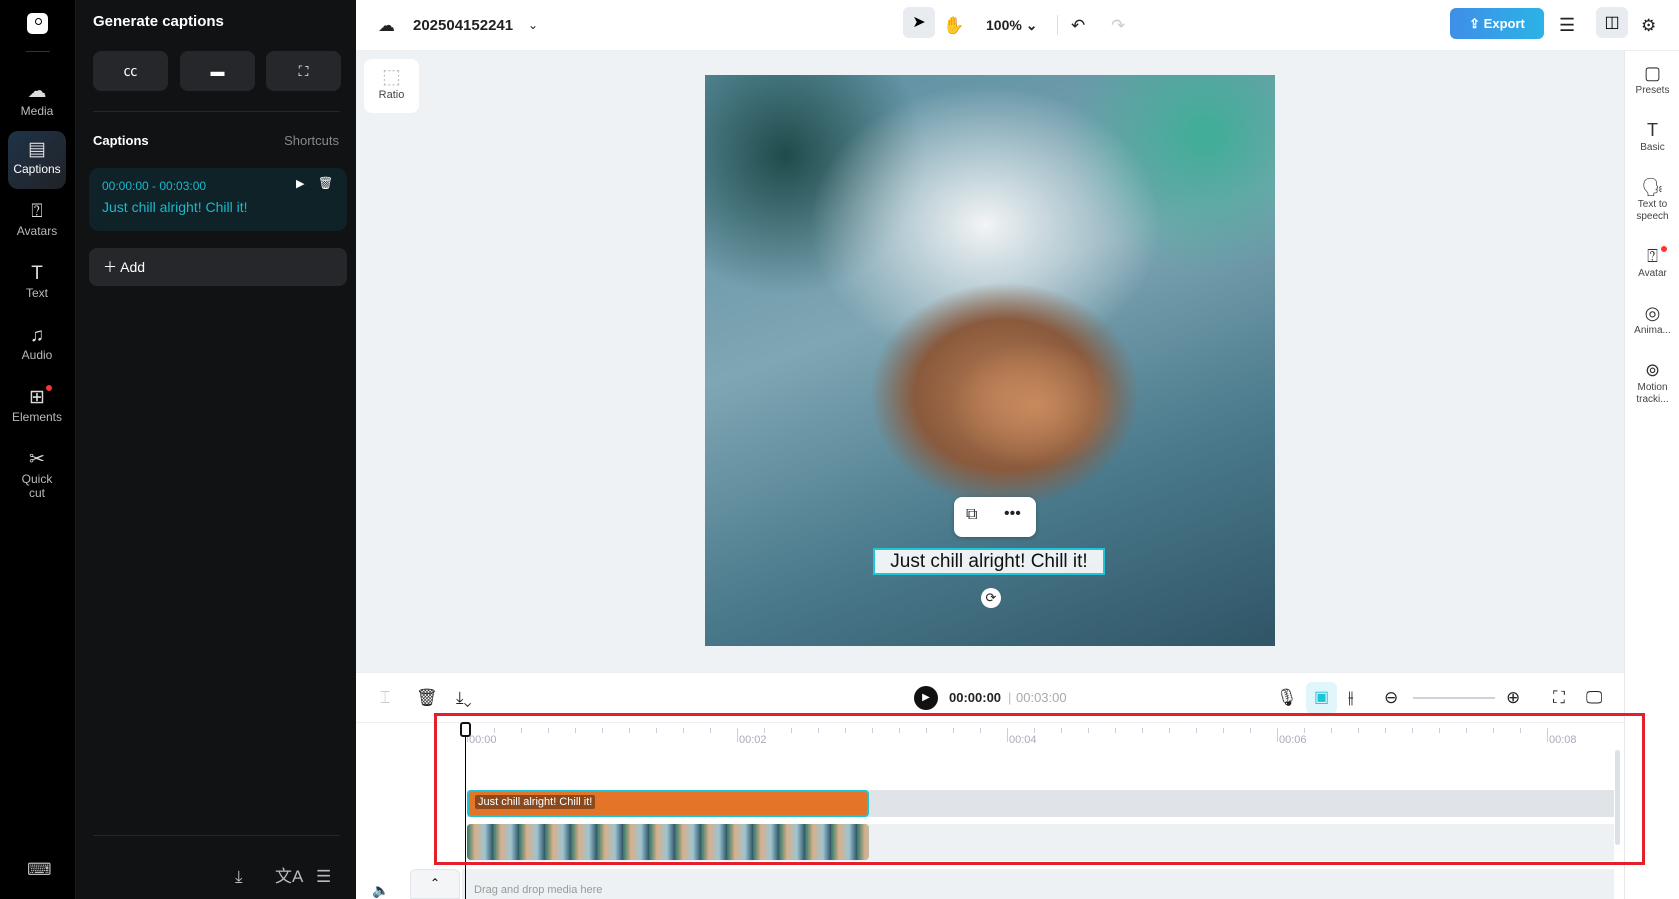 This screenshot has width=1679, height=899. What do you see at coordinates (37, 102) in the screenshot?
I see `rail-item-media: ☁ Media` at bounding box center [37, 102].